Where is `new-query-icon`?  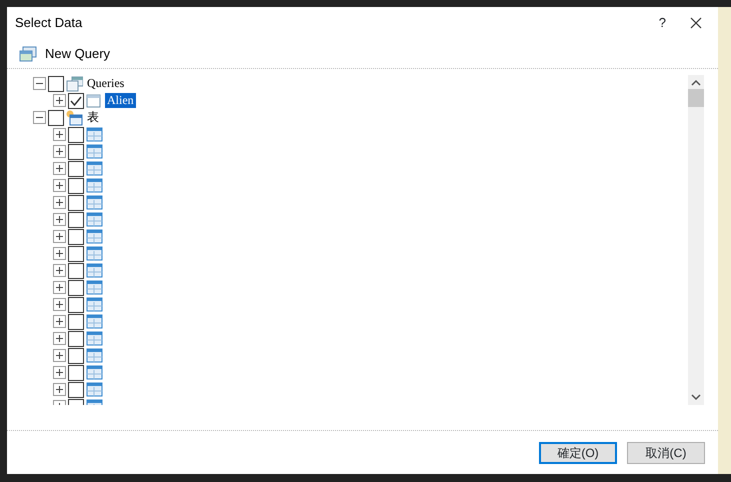 new-query-icon is located at coordinates (28, 54).